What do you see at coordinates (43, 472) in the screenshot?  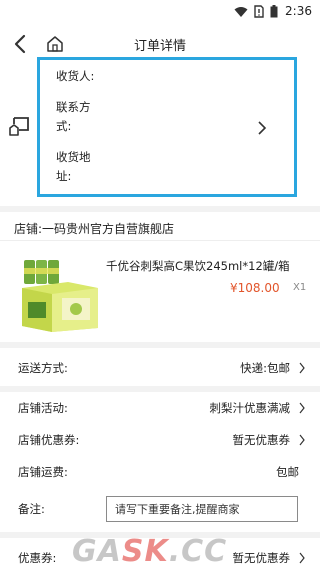 I see `row-label: 店铺运费:` at bounding box center [43, 472].